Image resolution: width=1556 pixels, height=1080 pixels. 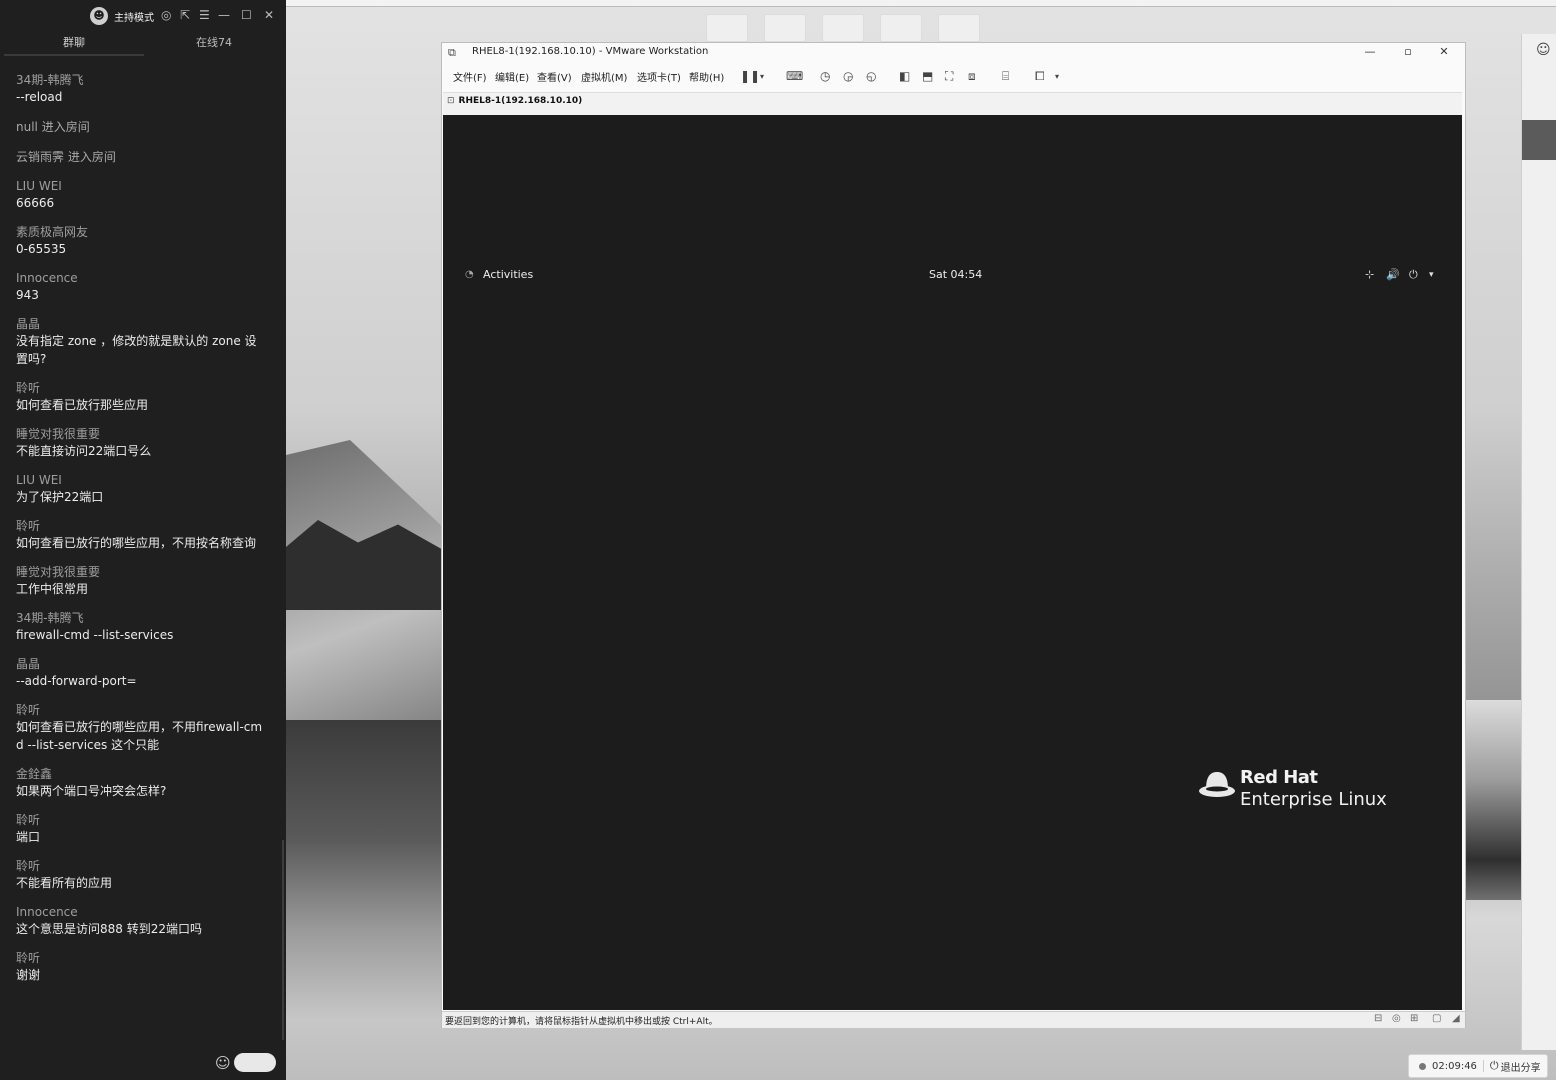 What do you see at coordinates (141, 581) in the screenshot?
I see `chat-message: 睡觉对我很重要 工作中很常用` at bounding box center [141, 581].